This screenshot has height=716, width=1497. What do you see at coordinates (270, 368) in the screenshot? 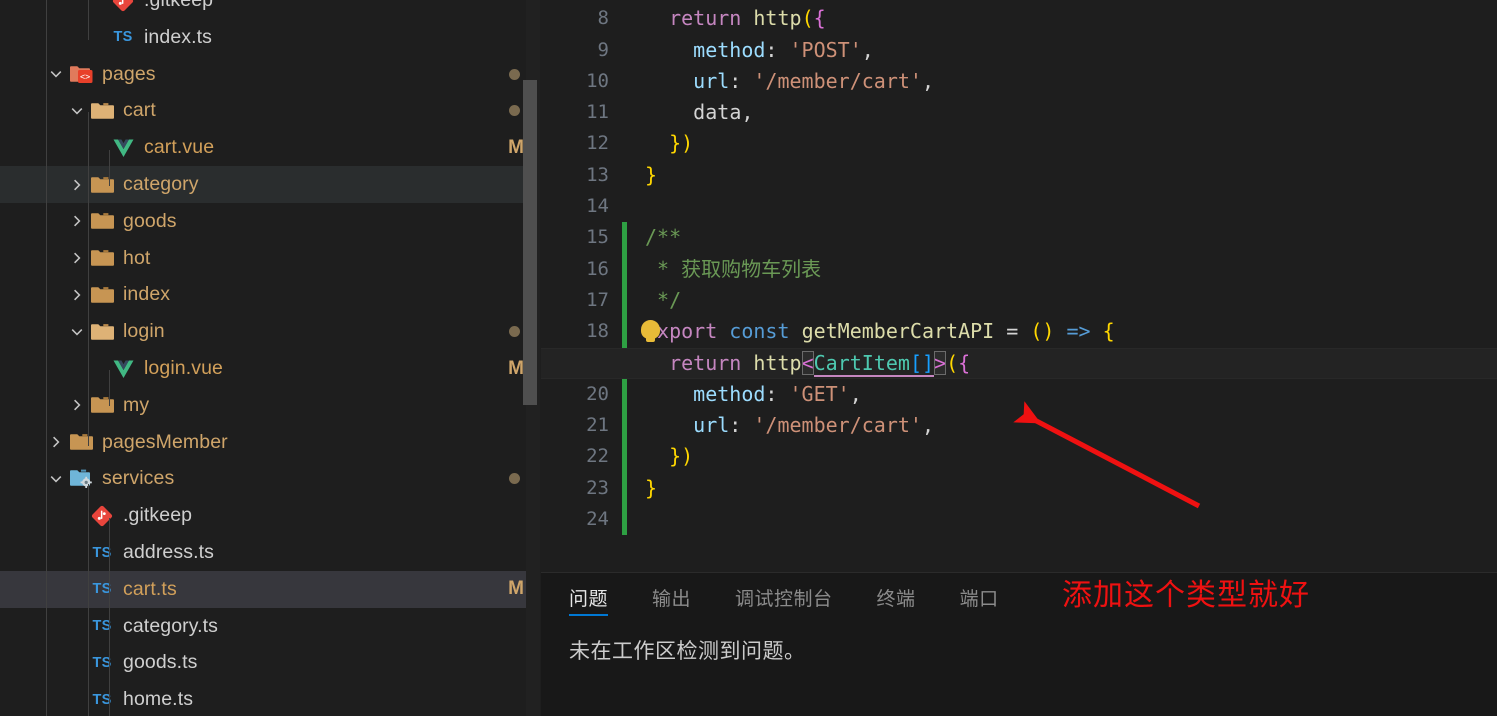
I see `tree-file-login-vue: login.vue M` at bounding box center [270, 368].